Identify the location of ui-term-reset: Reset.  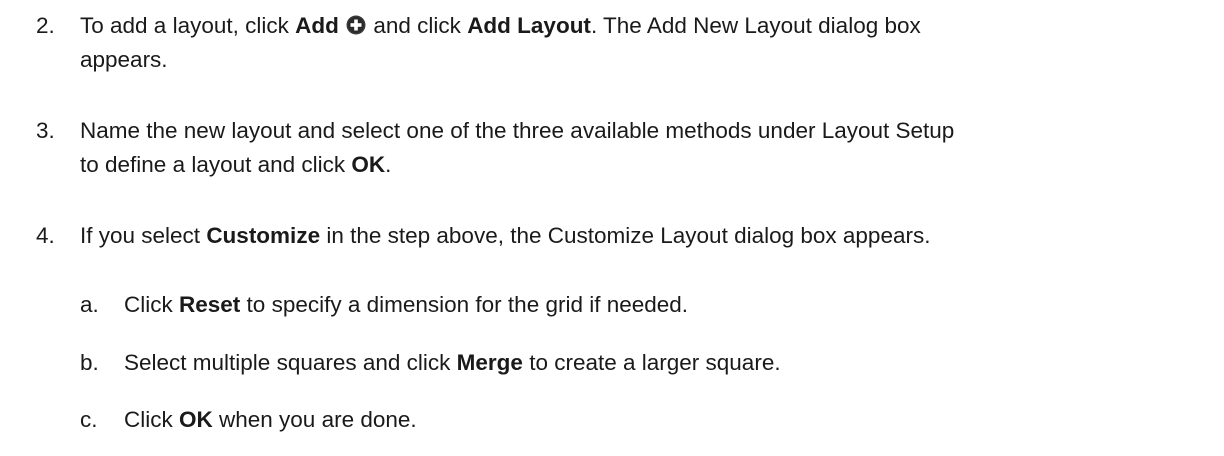
(210, 304).